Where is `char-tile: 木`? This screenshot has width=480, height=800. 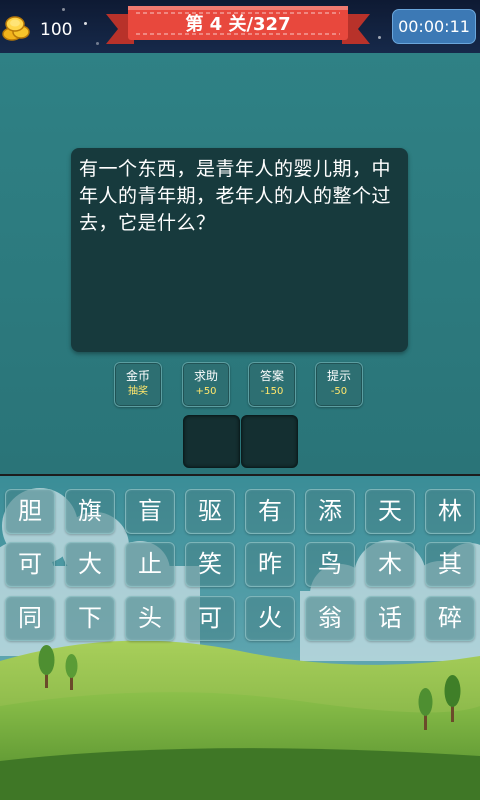
char-tile: 木 is located at coordinates (390, 564).